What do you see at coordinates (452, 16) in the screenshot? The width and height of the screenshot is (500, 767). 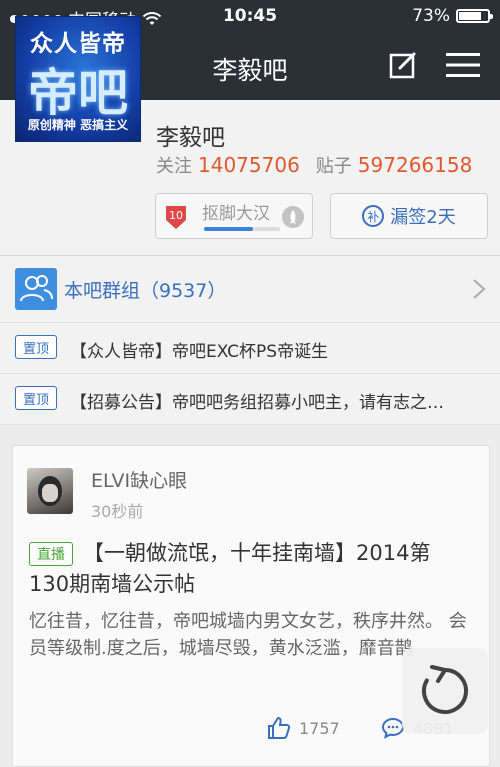 I see `status-right: 73%` at bounding box center [452, 16].